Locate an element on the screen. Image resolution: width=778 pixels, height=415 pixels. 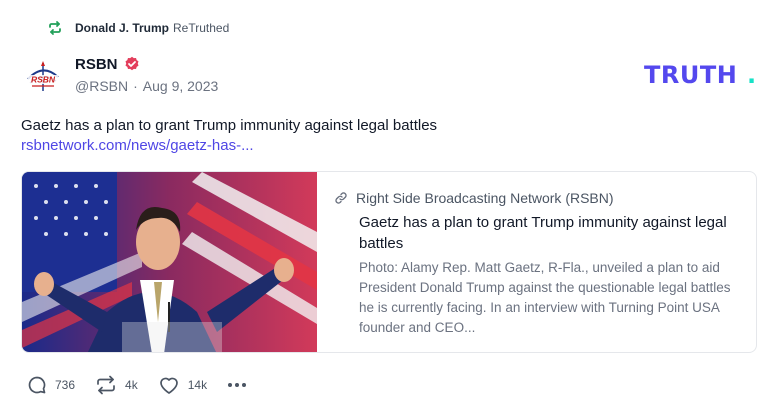
reply-icon is located at coordinates (37, 385).